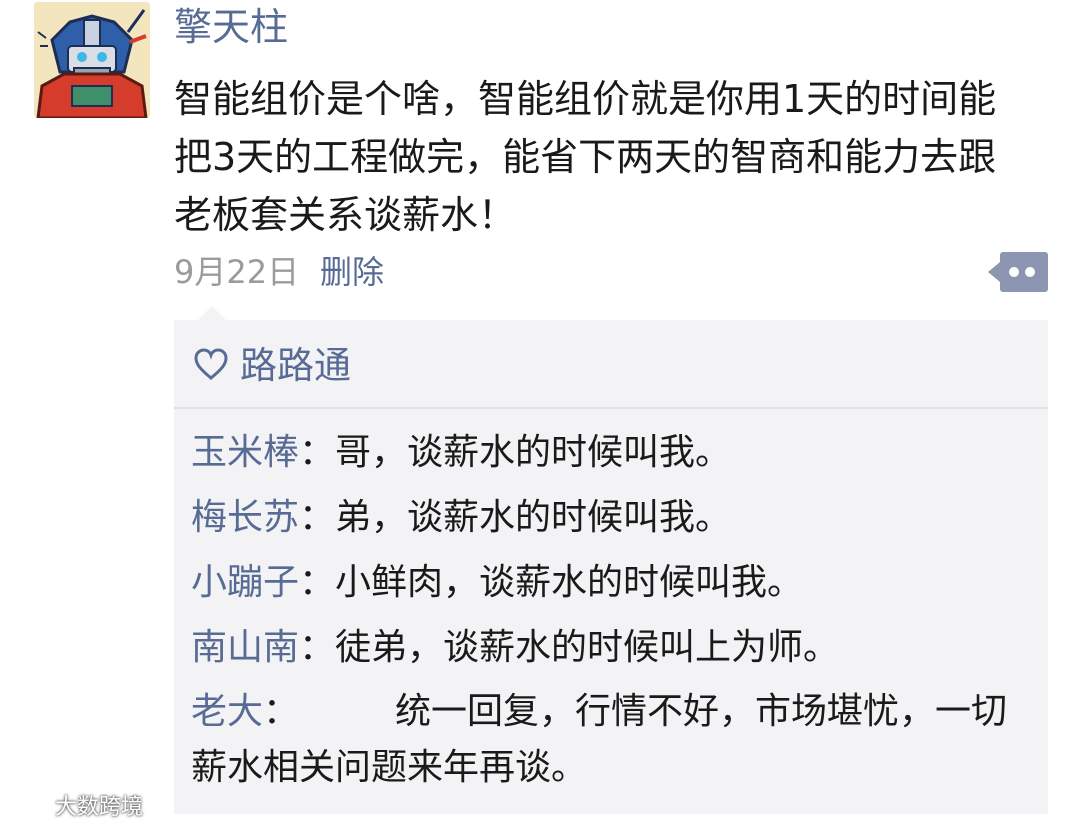  Describe the element at coordinates (231, 27) in the screenshot. I see `post-author-name: 擎天柱` at that location.